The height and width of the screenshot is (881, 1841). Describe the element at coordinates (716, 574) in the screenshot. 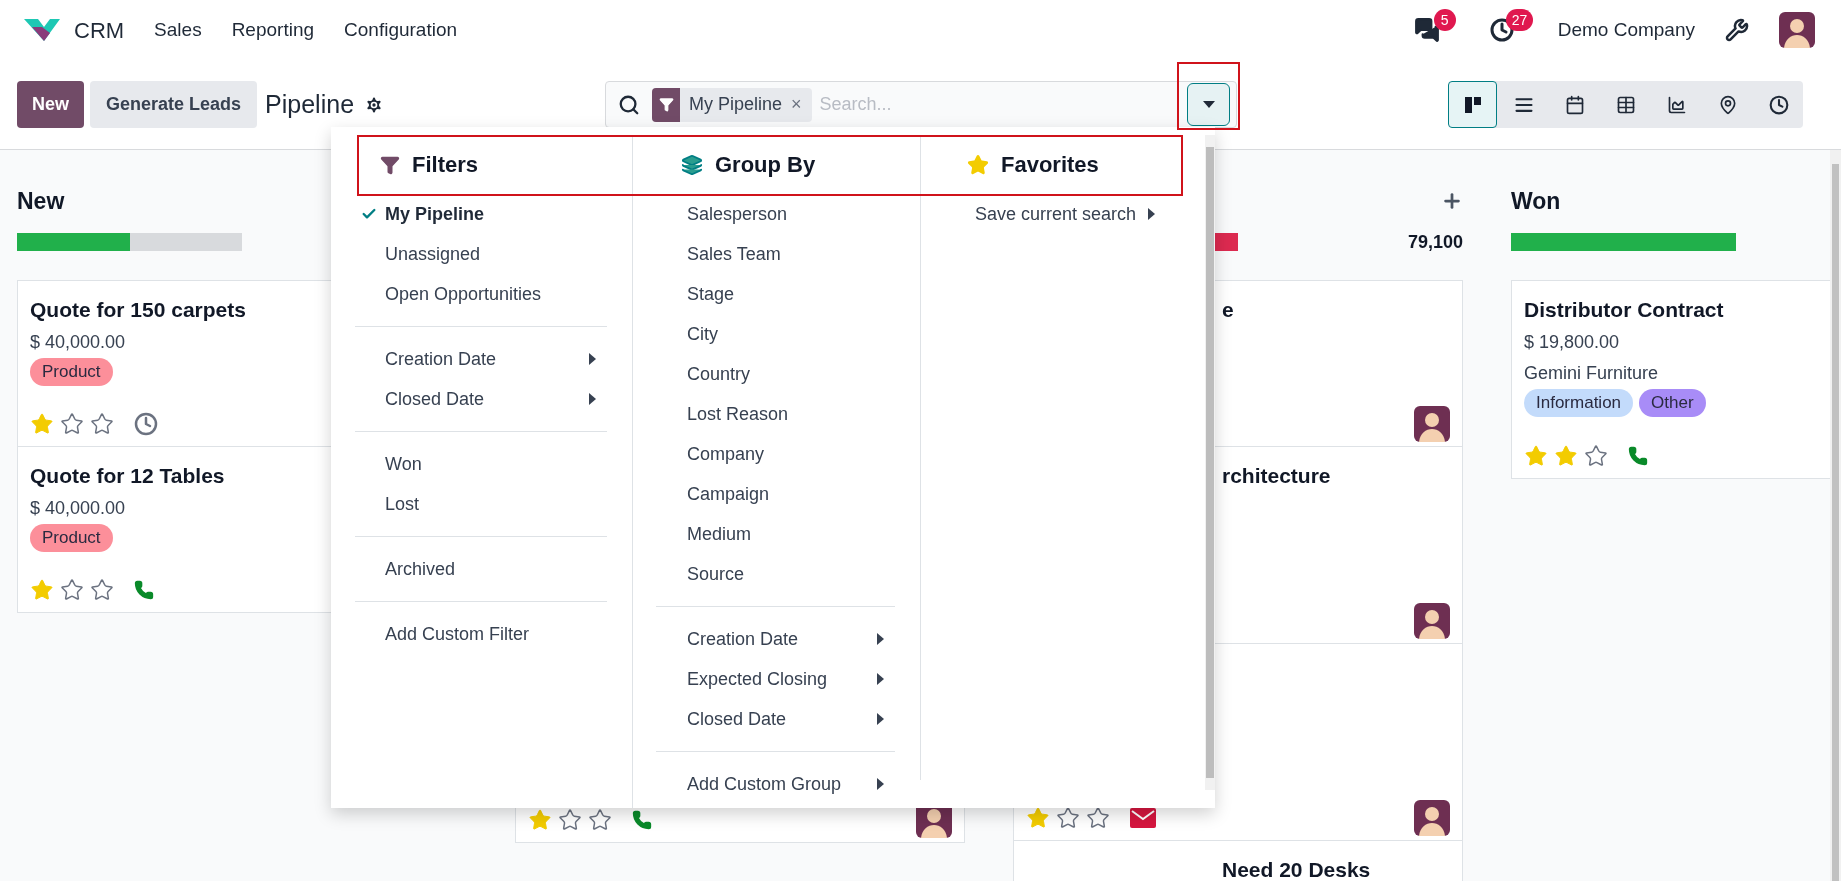

I see `menu-item-label: Source` at that location.